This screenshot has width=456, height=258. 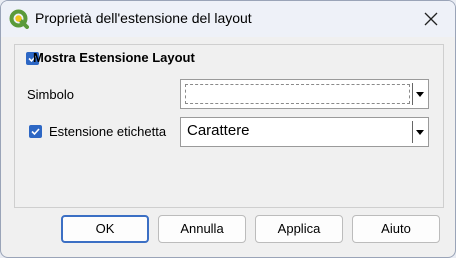 What do you see at coordinates (396, 229) in the screenshot?
I see `help-button: Aiuto` at bounding box center [396, 229].